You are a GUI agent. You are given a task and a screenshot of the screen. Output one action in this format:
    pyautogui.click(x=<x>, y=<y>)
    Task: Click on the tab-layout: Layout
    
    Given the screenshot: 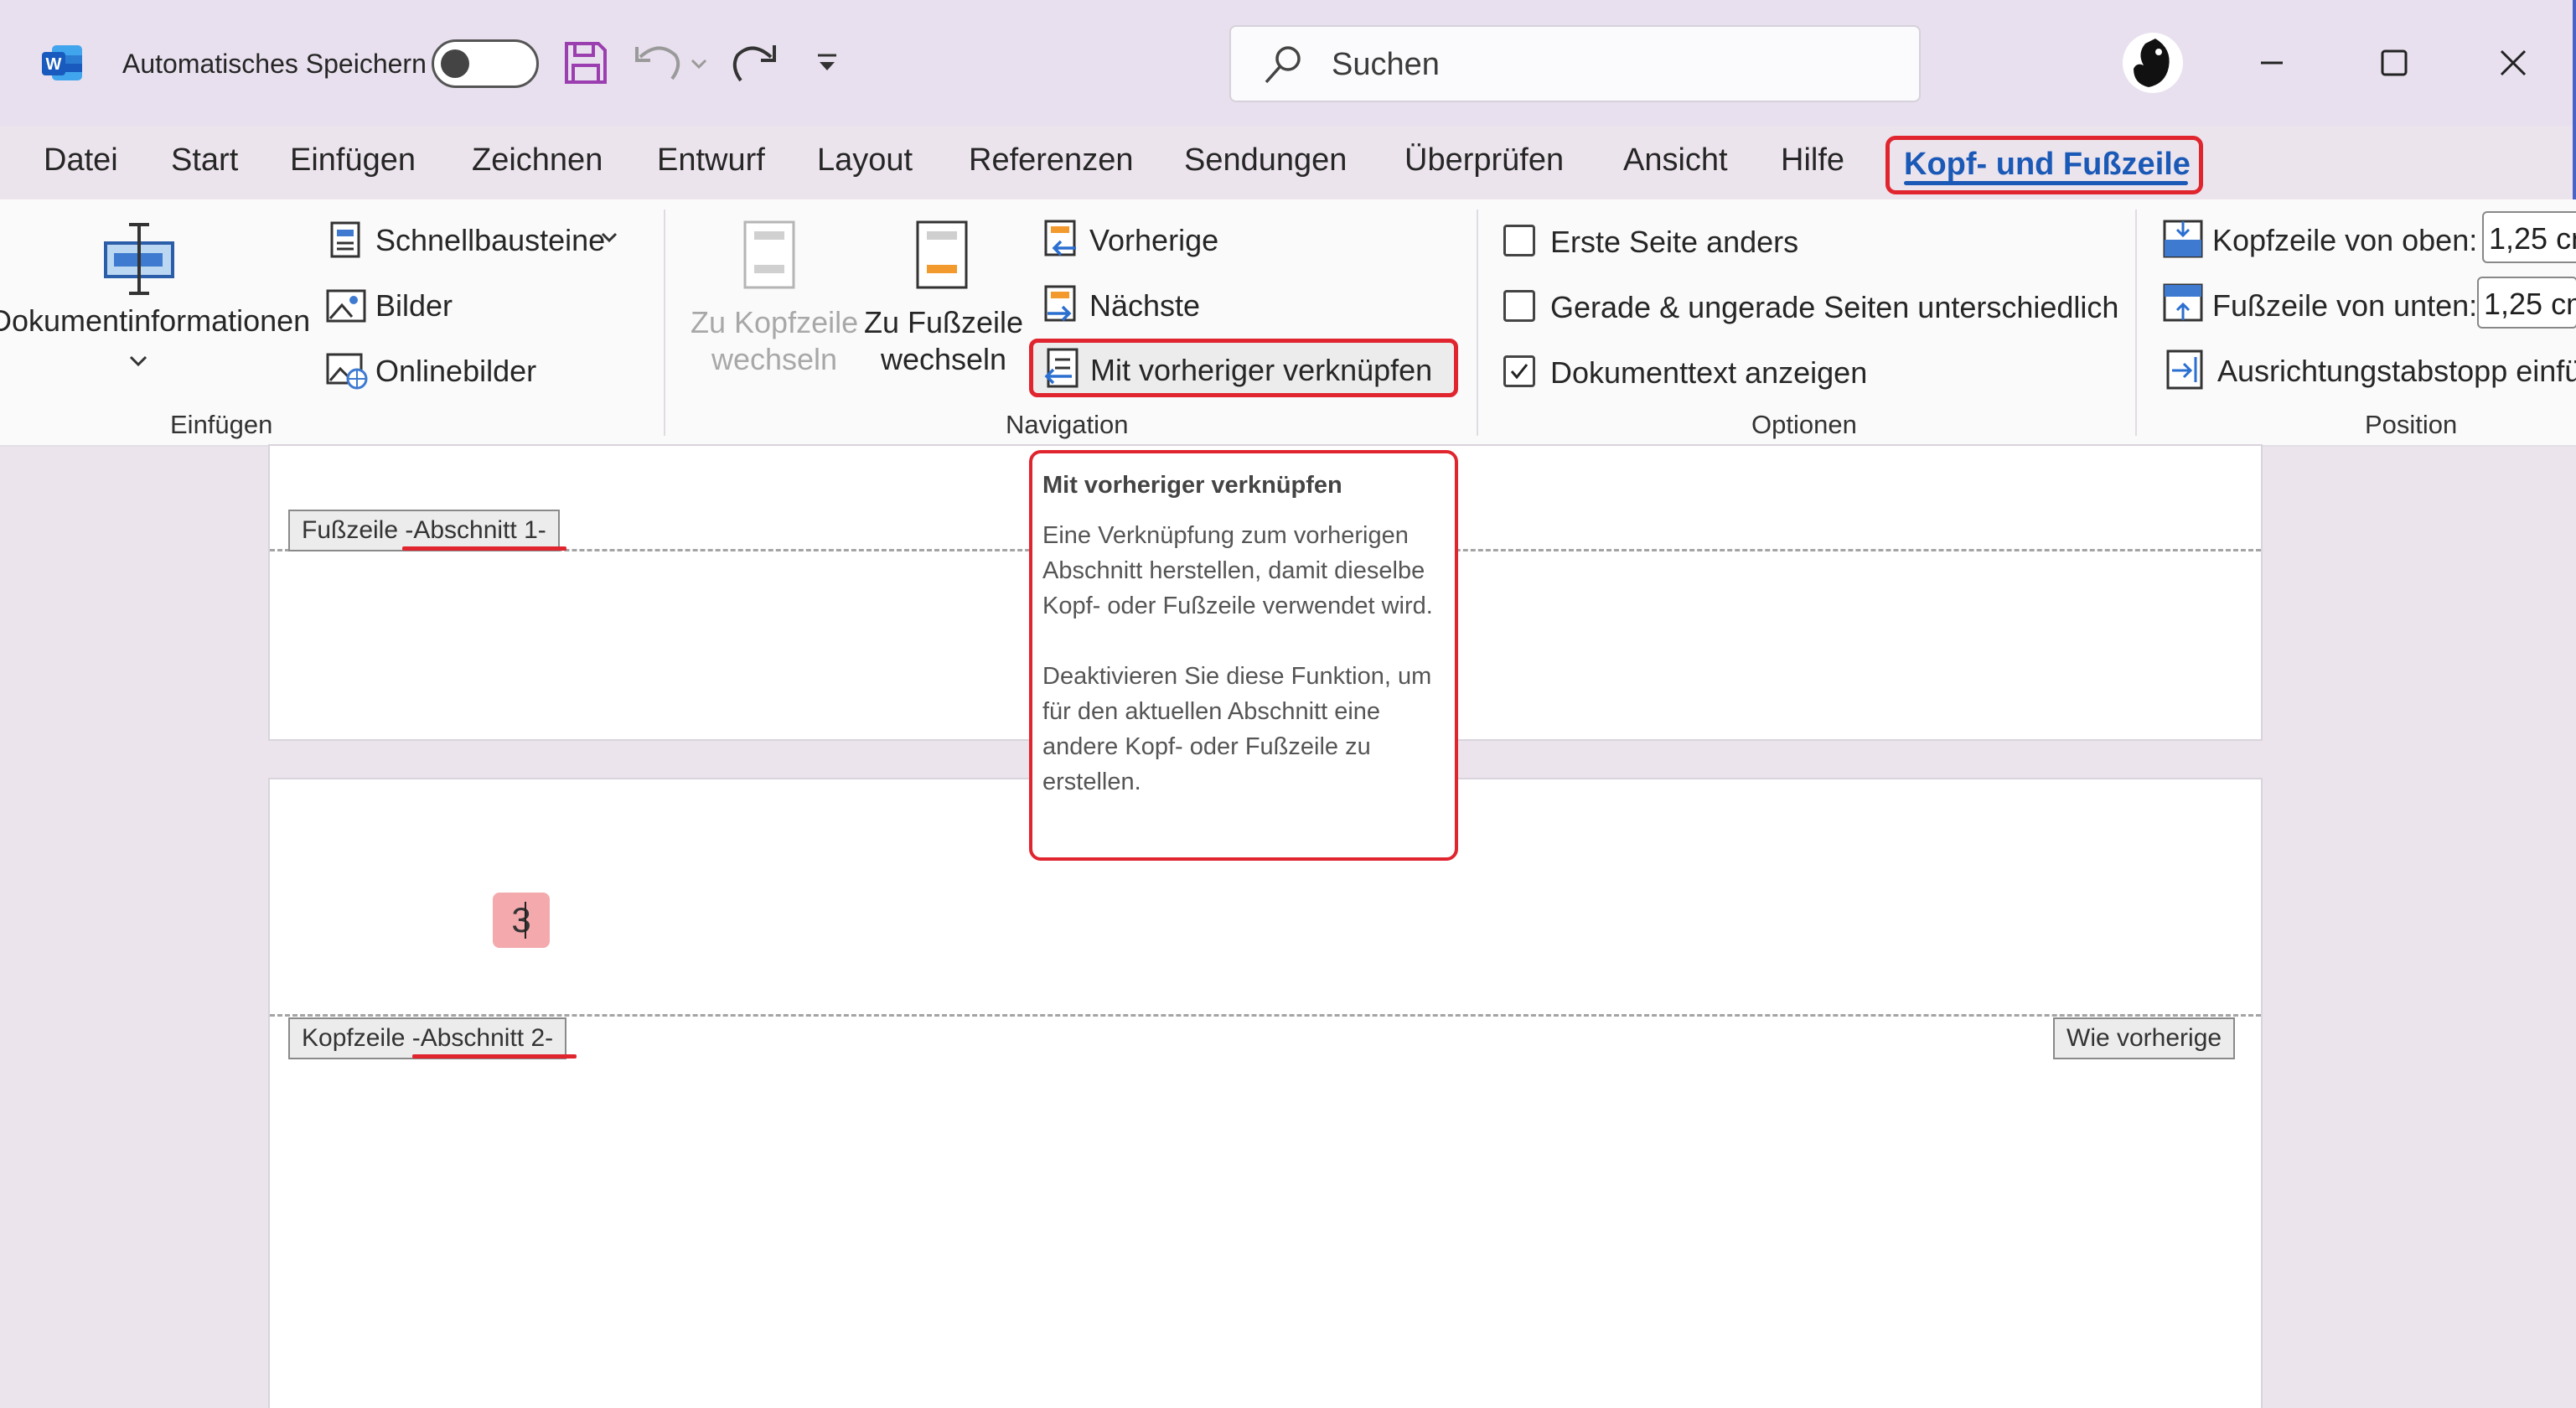 What is the action you would take?
    pyautogui.click(x=865, y=160)
    